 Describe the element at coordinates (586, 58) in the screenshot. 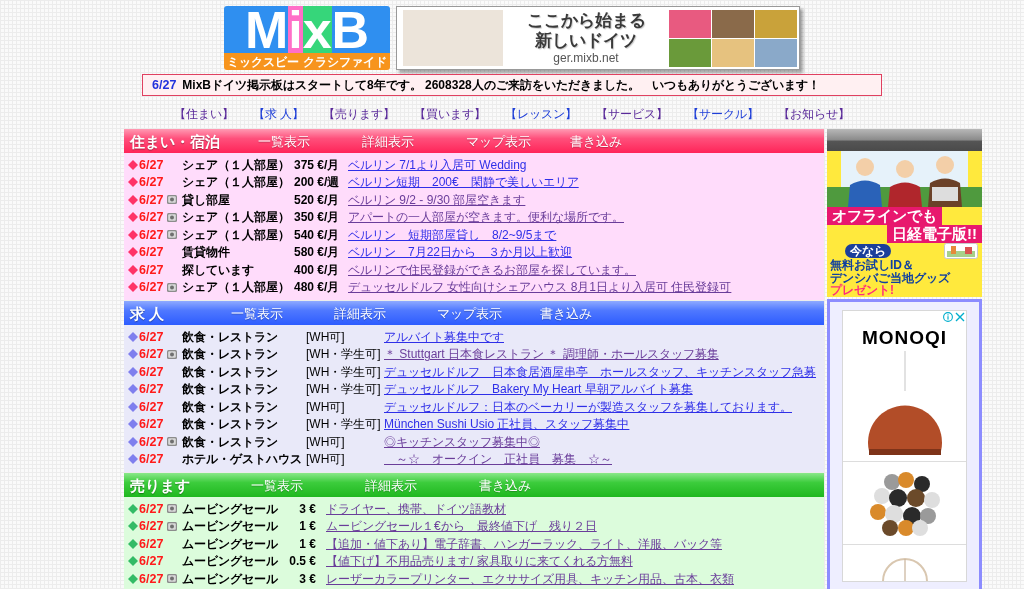

I see `banner-url: ger.mixb.net` at that location.